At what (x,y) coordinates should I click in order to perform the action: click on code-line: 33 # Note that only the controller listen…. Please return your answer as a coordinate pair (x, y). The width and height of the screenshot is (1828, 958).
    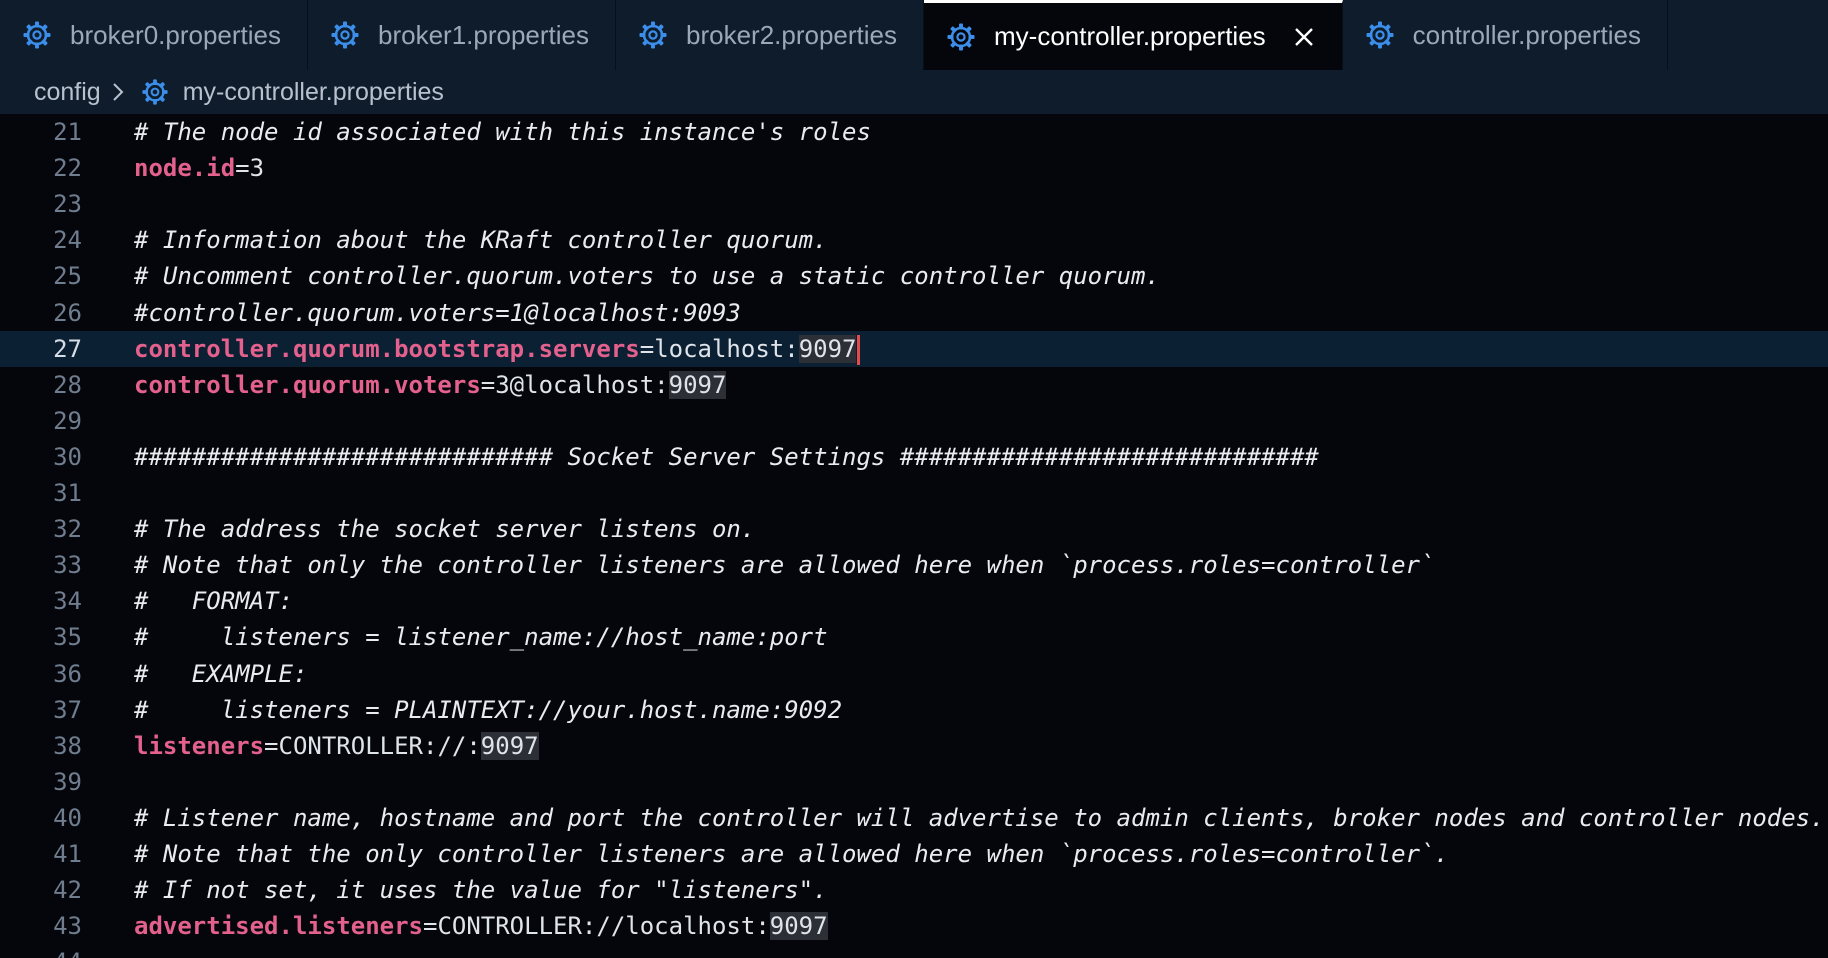
    Looking at the image, I should click on (914, 565).